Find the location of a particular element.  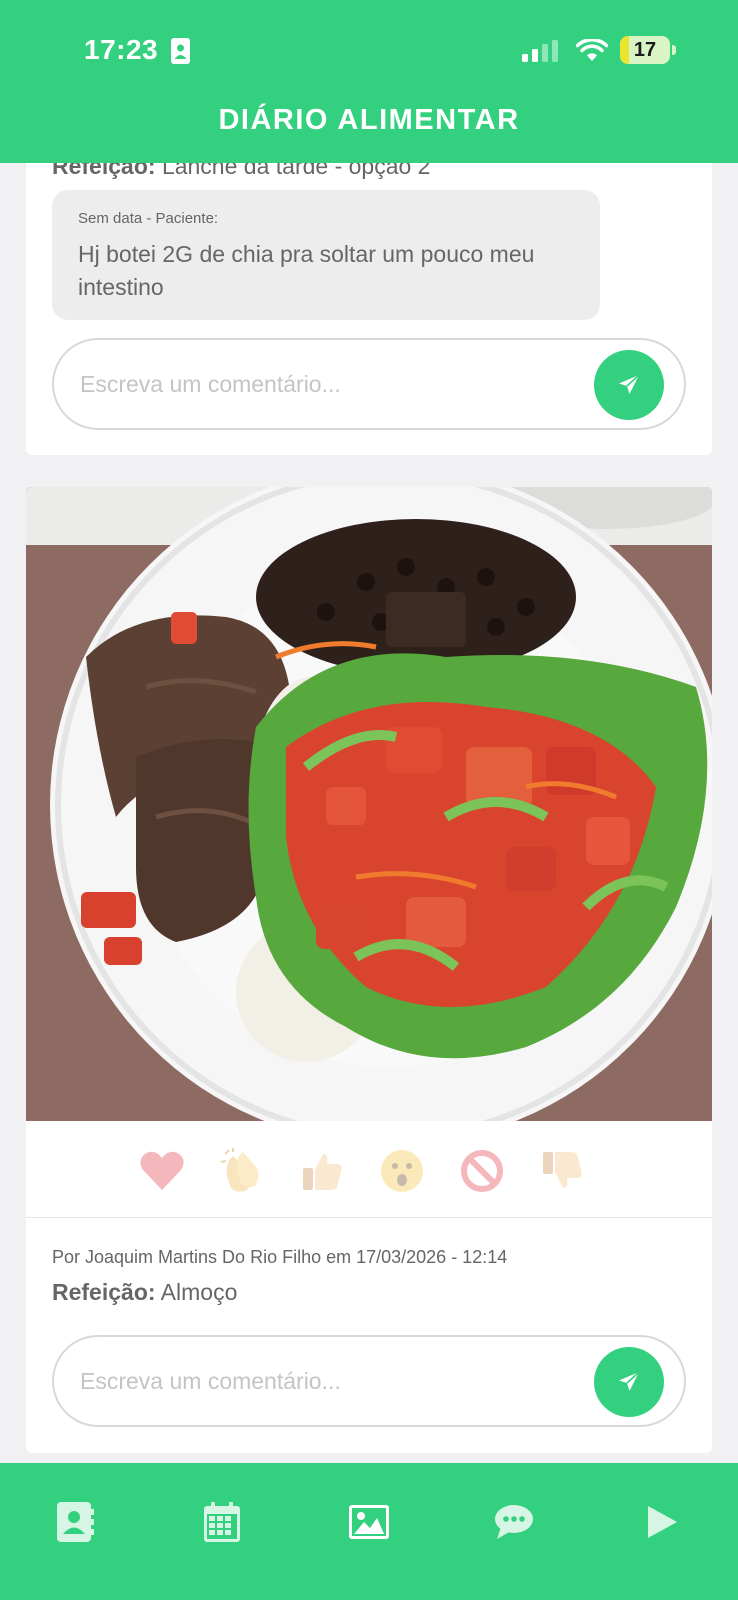

reaction-surprised is located at coordinates (402, 1171).